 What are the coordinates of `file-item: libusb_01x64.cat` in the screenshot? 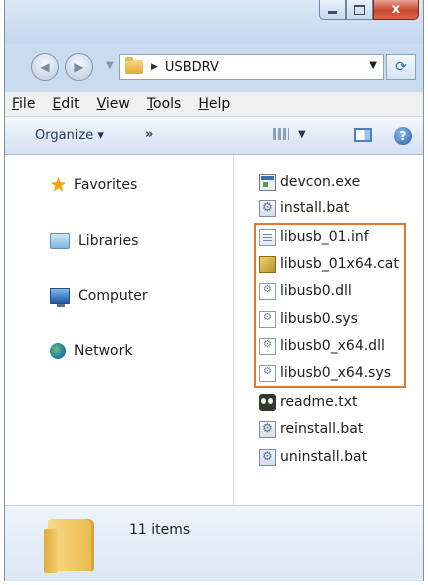 It's located at (329, 264).